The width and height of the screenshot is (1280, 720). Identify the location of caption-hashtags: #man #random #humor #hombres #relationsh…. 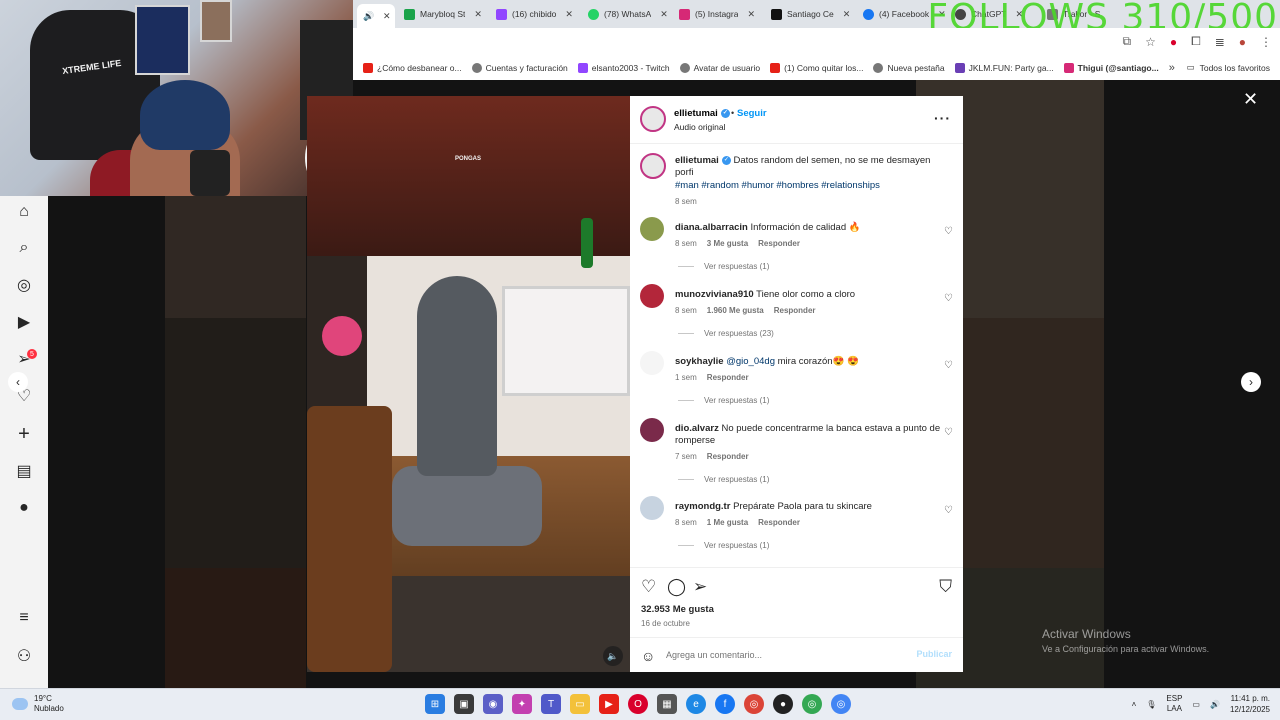
(777, 185).